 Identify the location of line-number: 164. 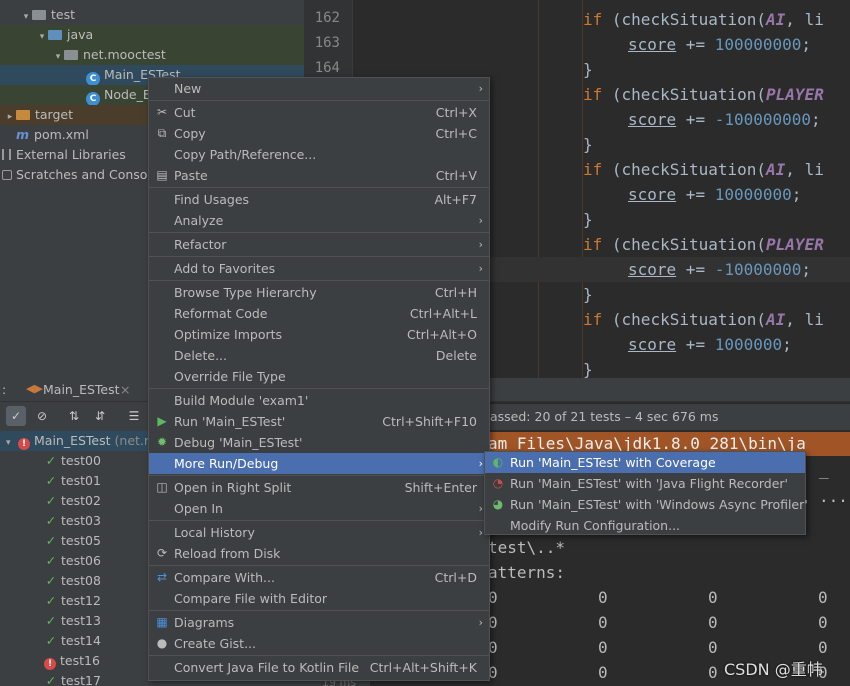
(327, 68).